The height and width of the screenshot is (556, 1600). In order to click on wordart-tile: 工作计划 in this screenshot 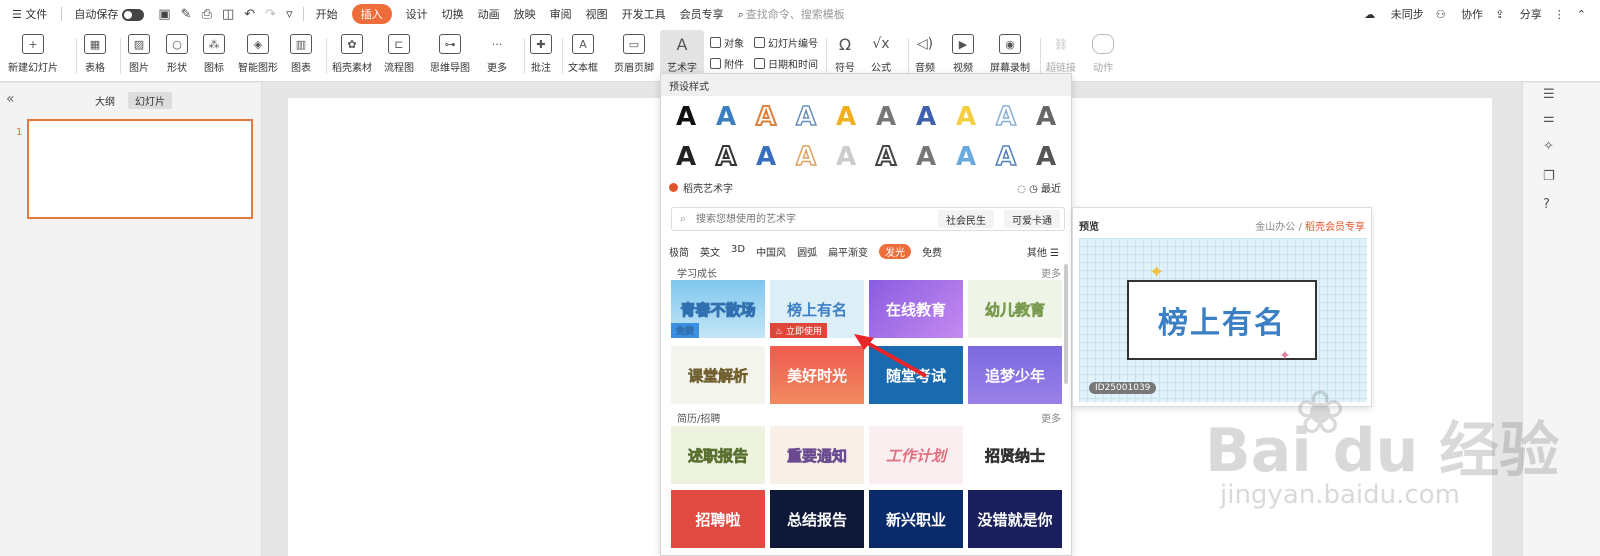, I will do `click(916, 455)`.